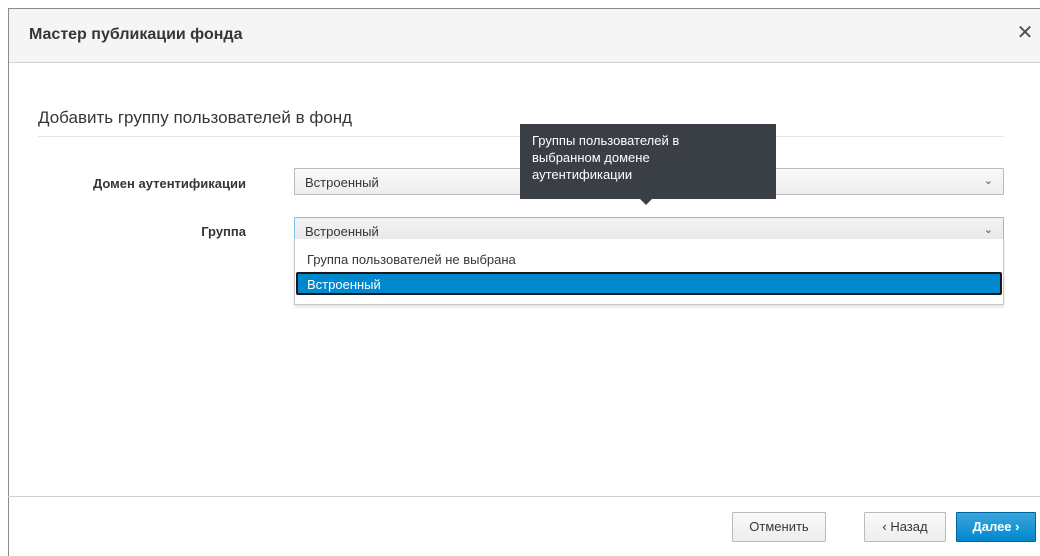  Describe the element at coordinates (649, 283) in the screenshot. I see `dropdown-option-builtin: Встроенный` at that location.